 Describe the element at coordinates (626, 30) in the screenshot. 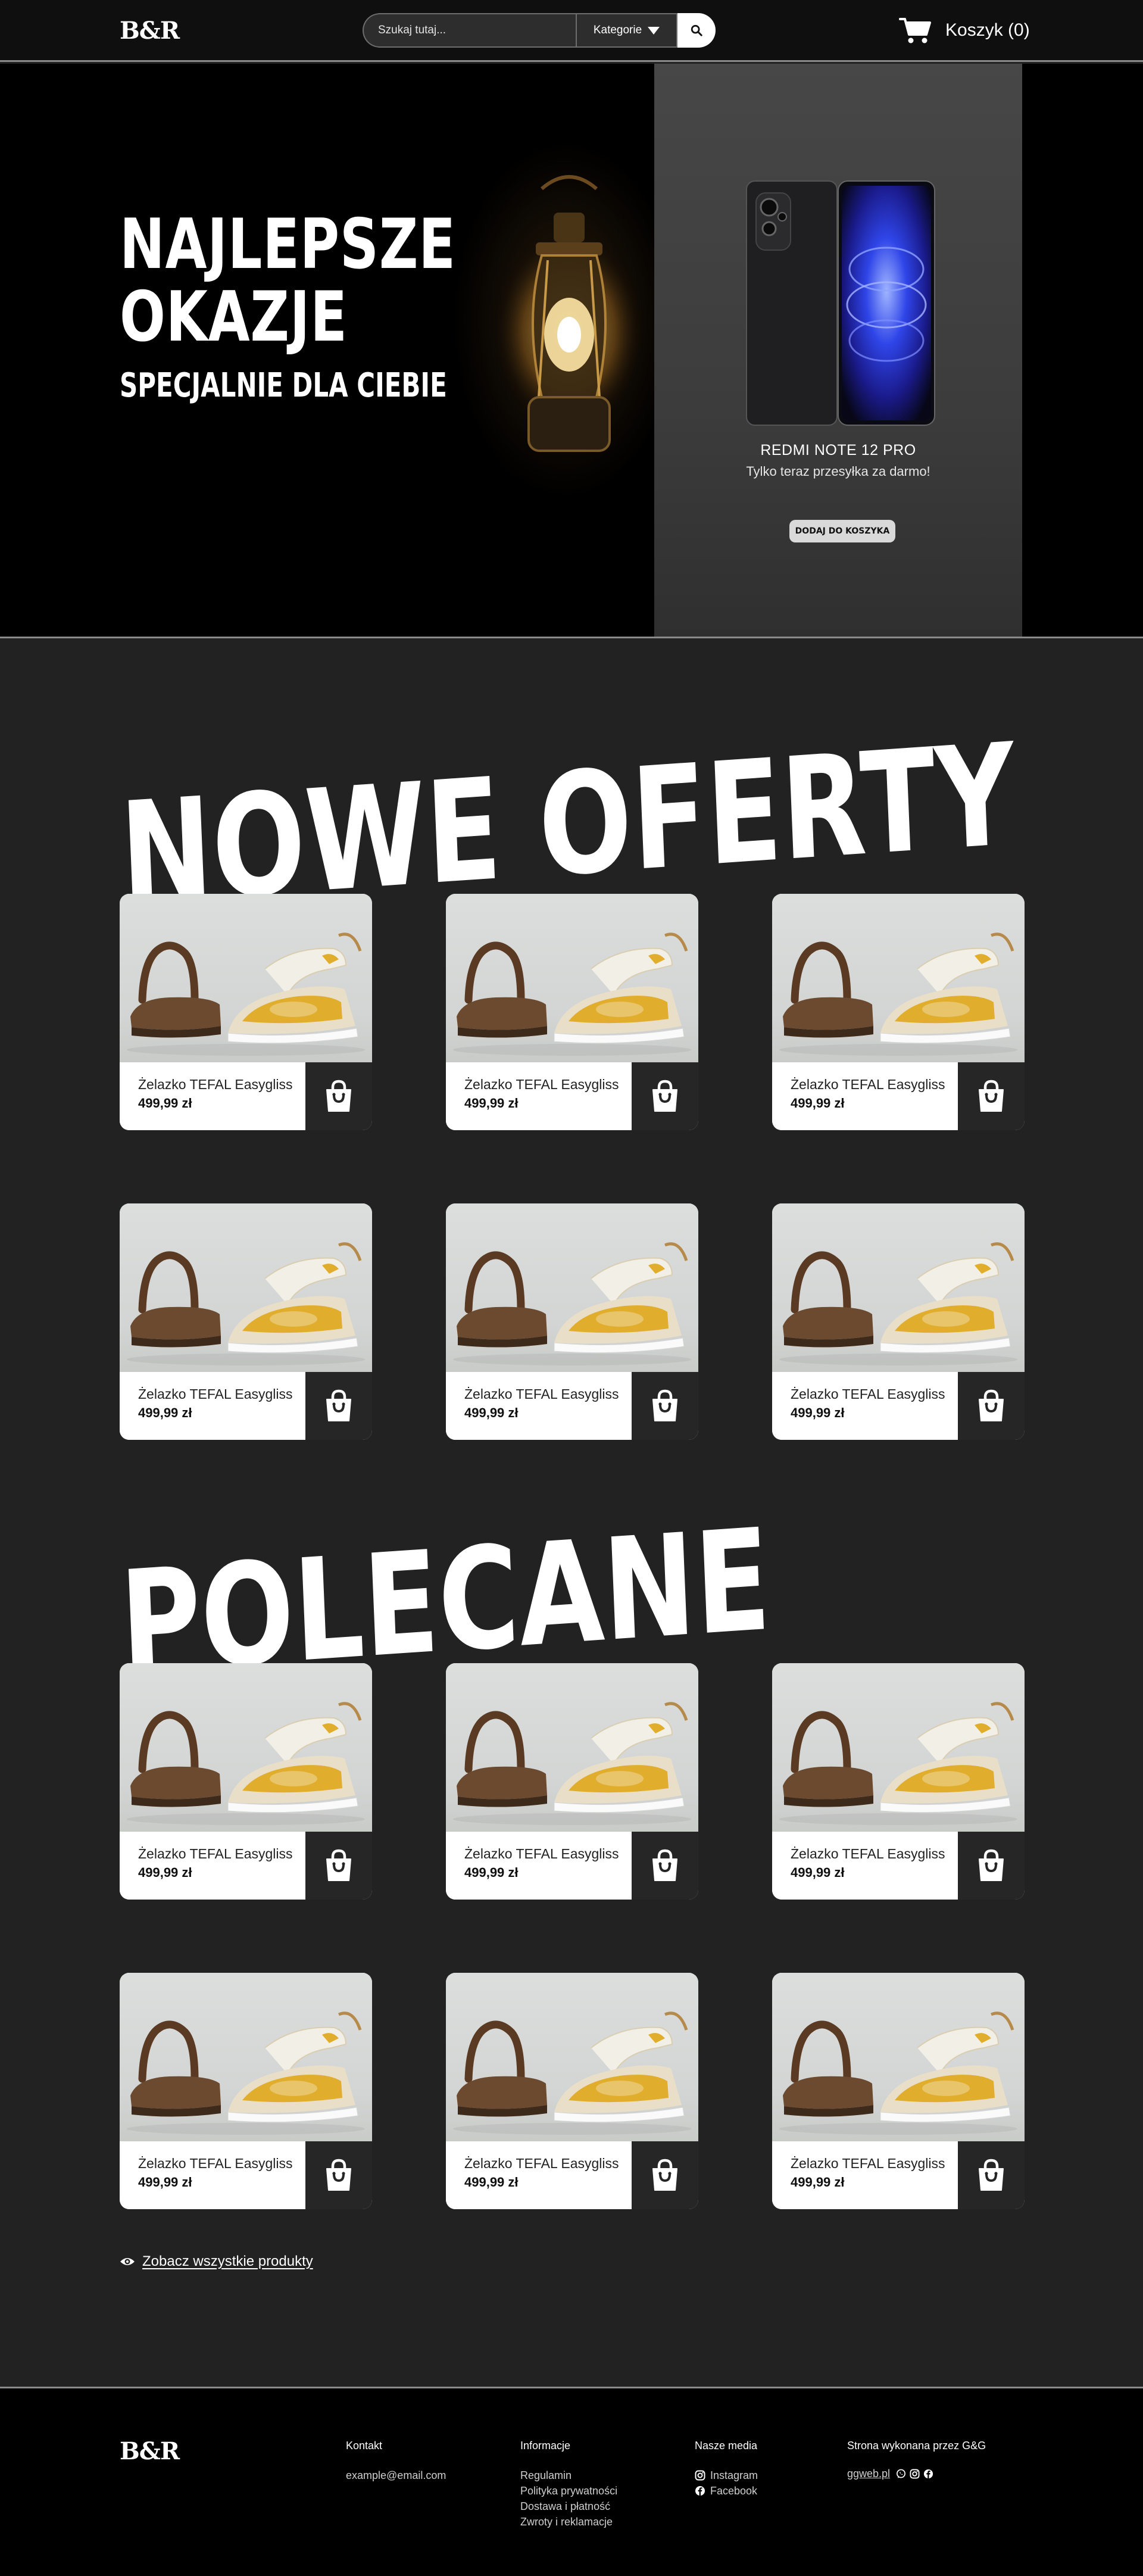

I see `categories-dropdown: Kategorie` at that location.